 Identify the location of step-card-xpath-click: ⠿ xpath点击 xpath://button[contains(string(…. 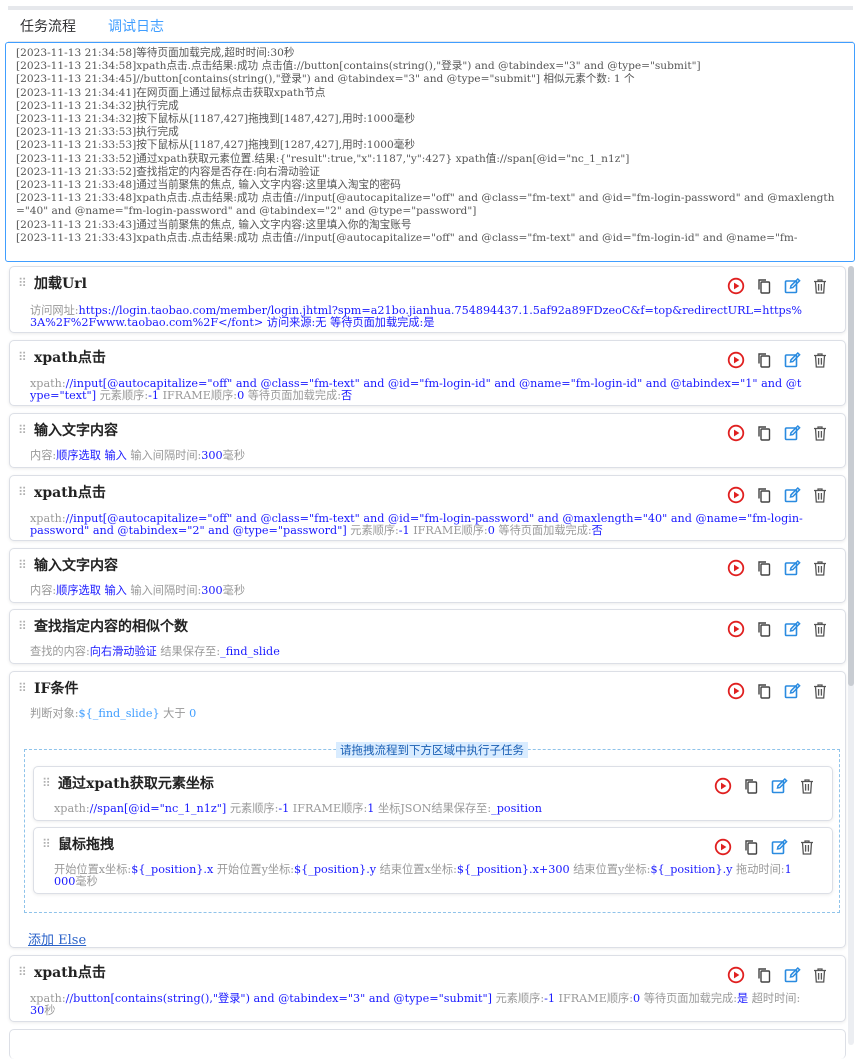
(427, 988).